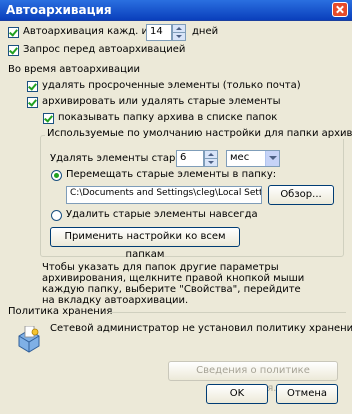 Image resolution: width=352 pixels, height=414 pixels. What do you see at coordinates (272, 158) in the screenshot?
I see `chevron-down-icon` at bounding box center [272, 158].